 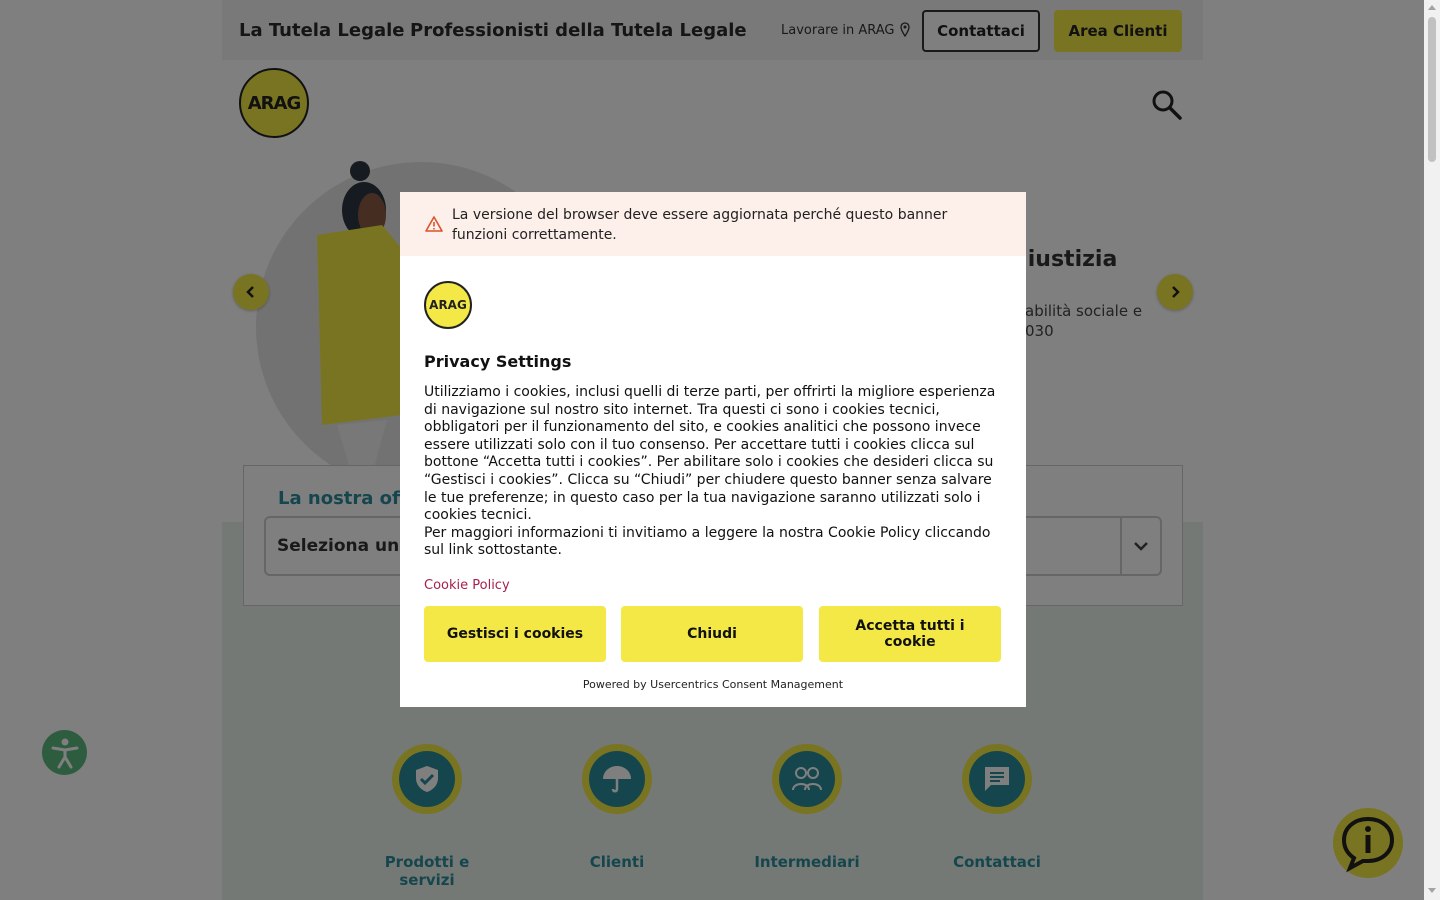 What do you see at coordinates (910, 634) in the screenshot?
I see `accept-all-cookies-button: Accetta tutti i cookie` at bounding box center [910, 634].